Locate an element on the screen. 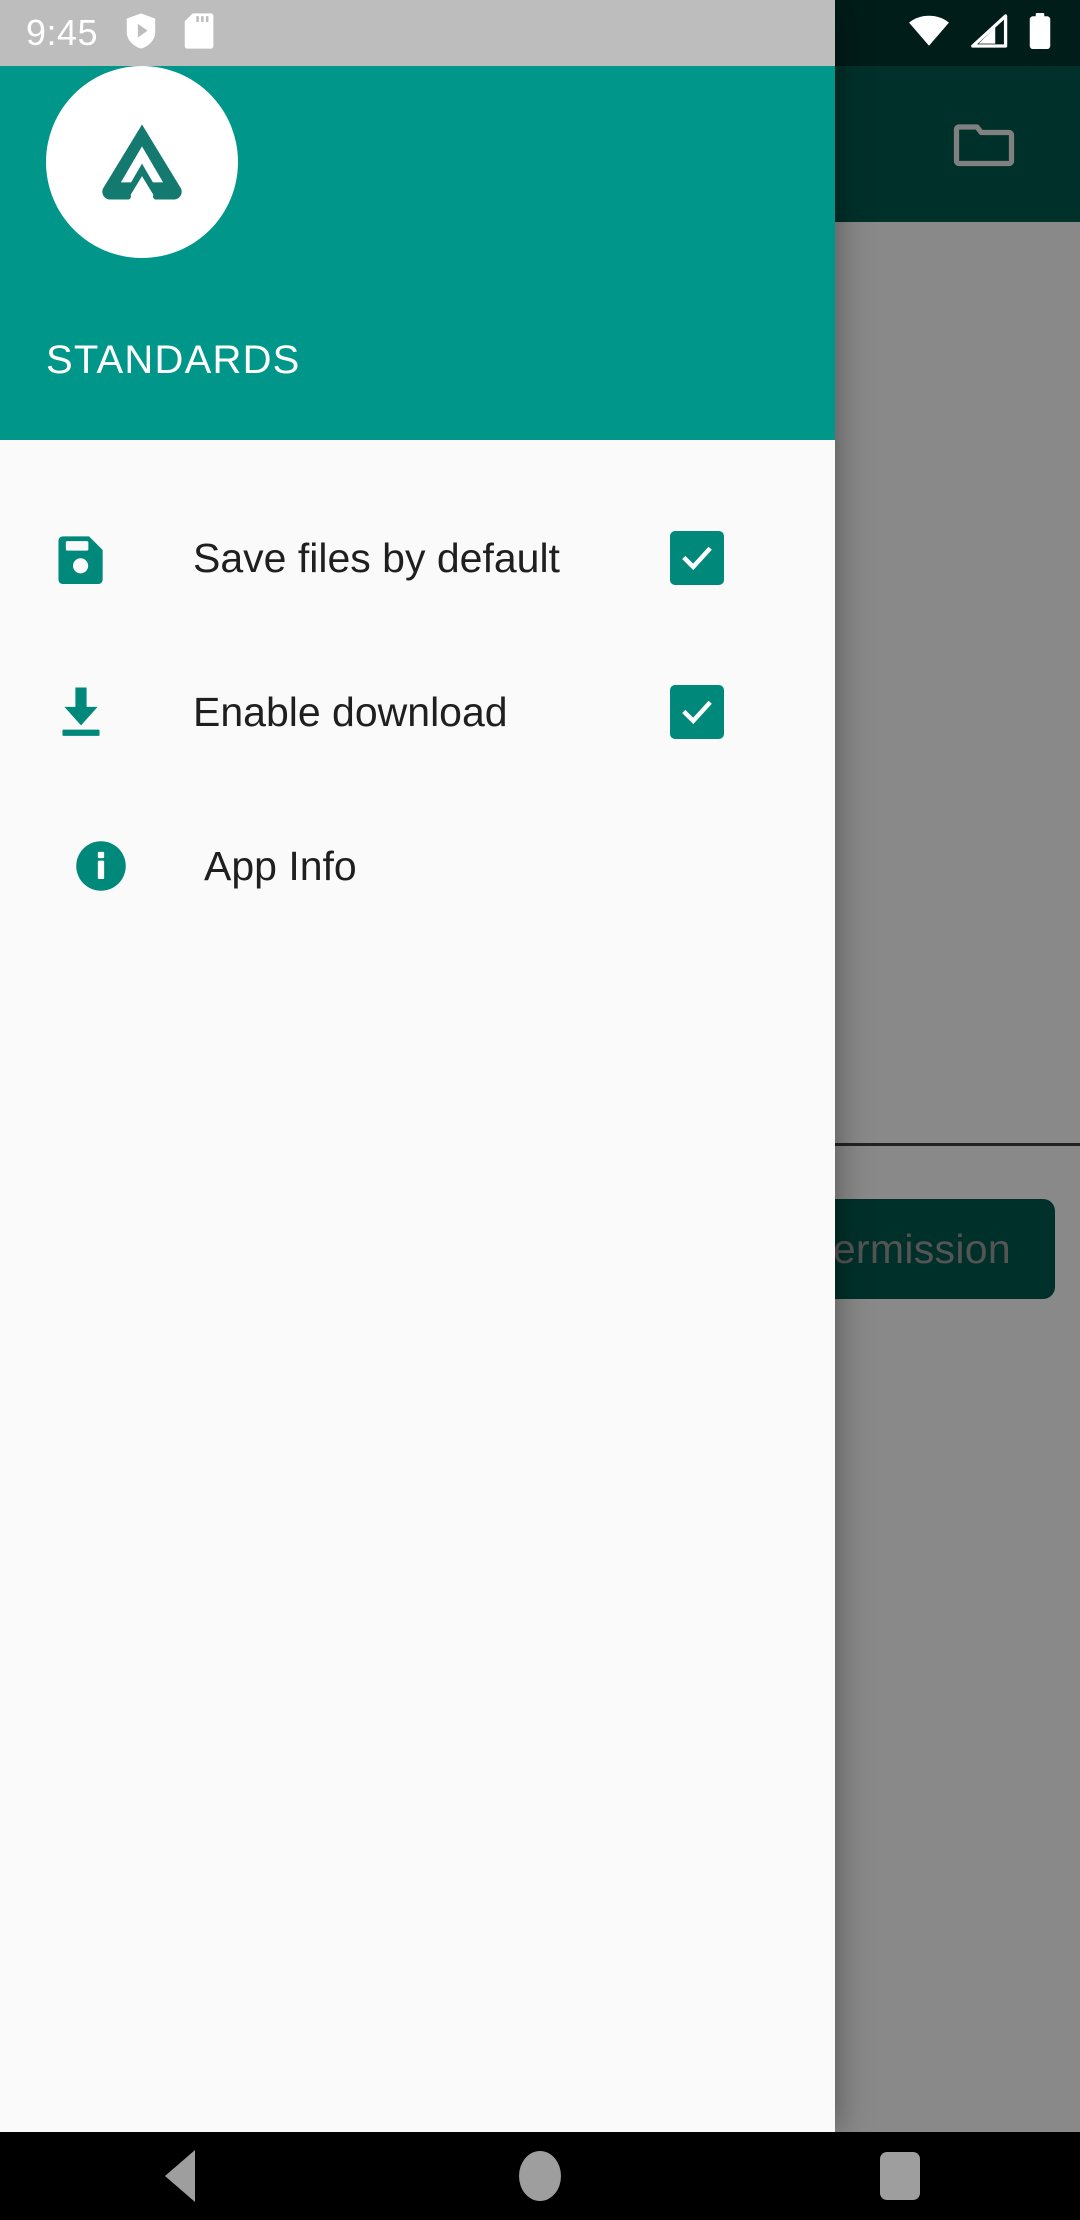 This screenshot has width=1080, height=2220. app-logo-avatar is located at coordinates (142, 162).